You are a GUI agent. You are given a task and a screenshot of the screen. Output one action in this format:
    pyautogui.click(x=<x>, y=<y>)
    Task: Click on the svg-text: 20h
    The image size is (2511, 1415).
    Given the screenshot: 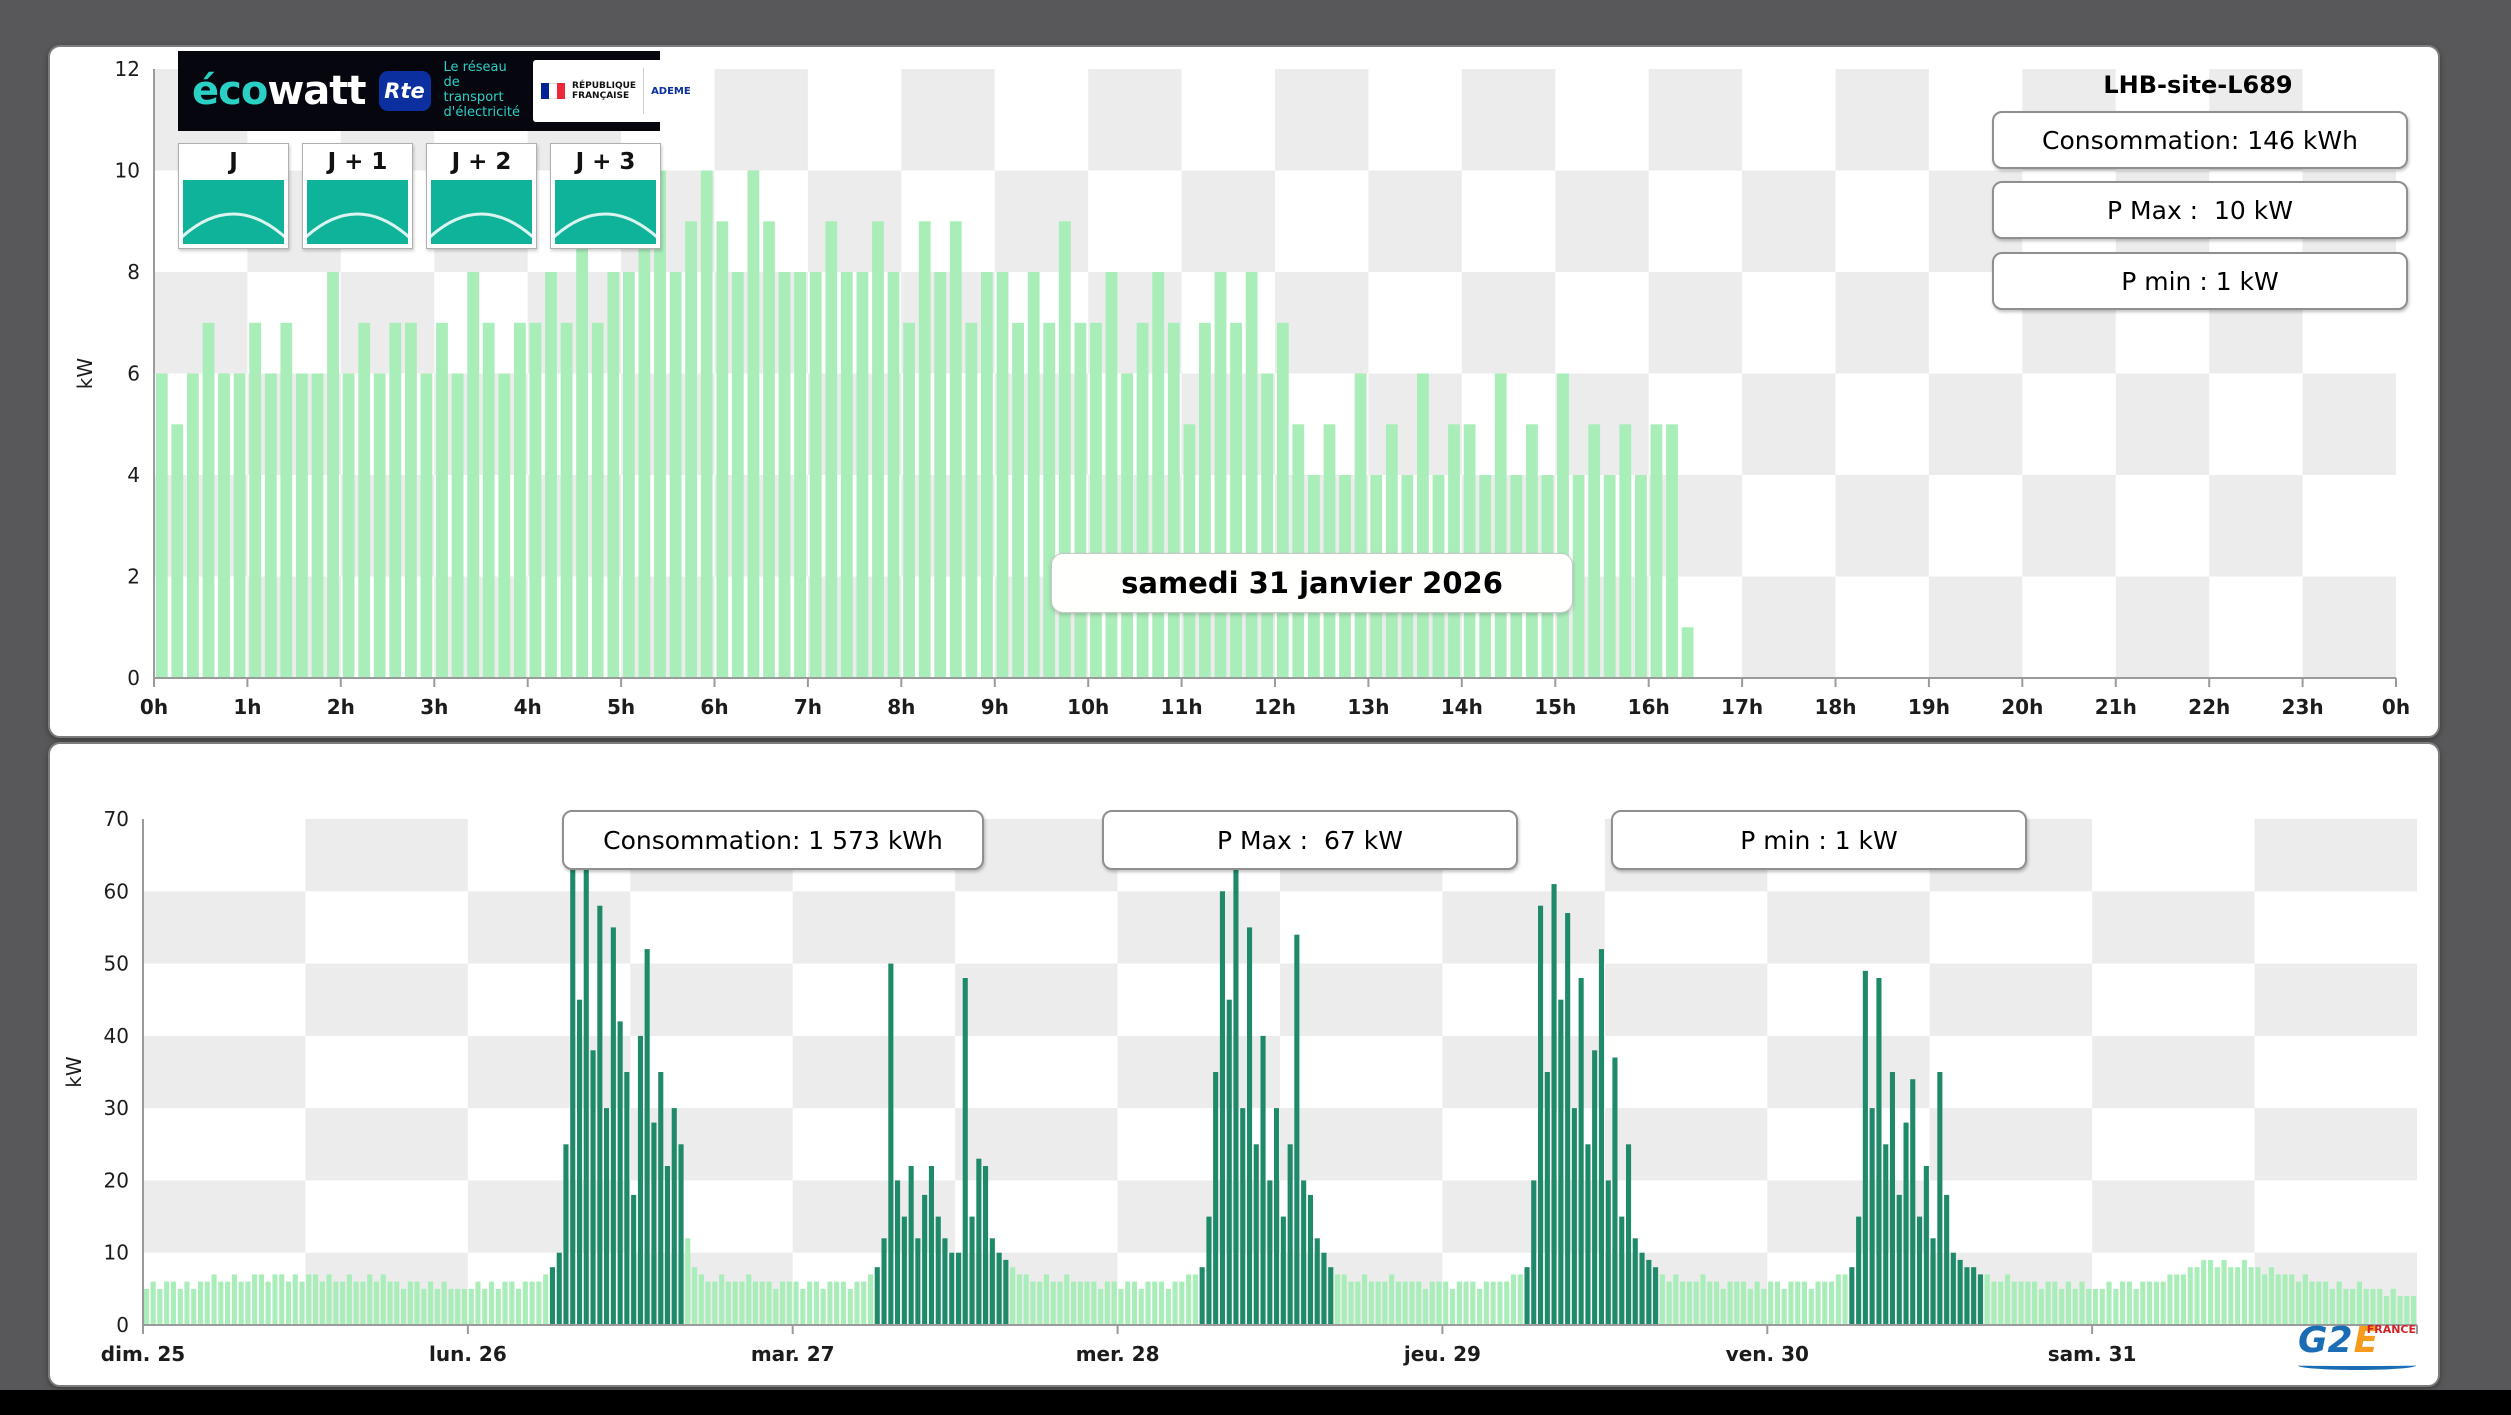 What is the action you would take?
    pyautogui.click(x=2022, y=707)
    